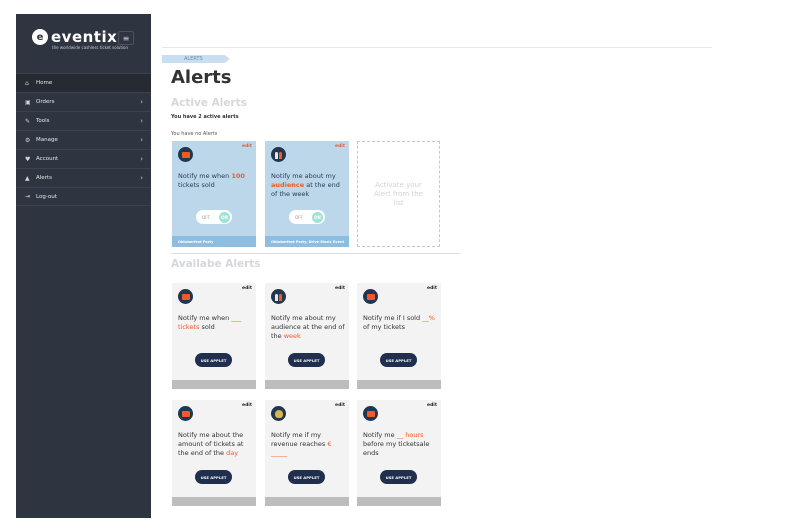 This screenshot has width=800, height=532. What do you see at coordinates (201, 77) in the screenshot?
I see `page-title: Alerts` at bounding box center [201, 77].